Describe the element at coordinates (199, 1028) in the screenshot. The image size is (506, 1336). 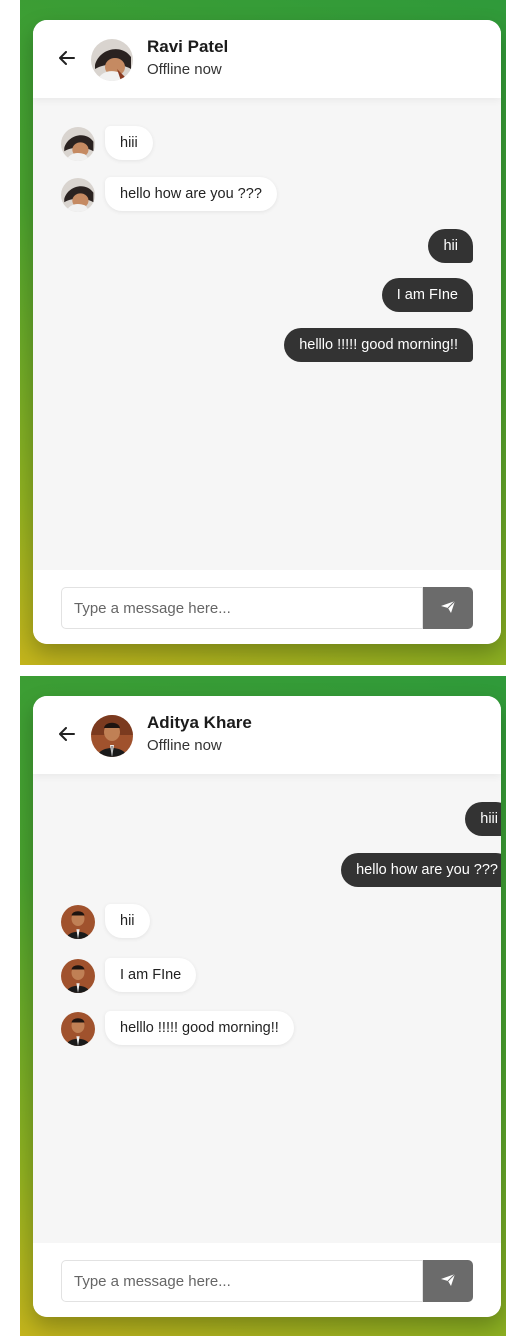
I see `message-incoming: helllo !!!!! good morning!!` at that location.